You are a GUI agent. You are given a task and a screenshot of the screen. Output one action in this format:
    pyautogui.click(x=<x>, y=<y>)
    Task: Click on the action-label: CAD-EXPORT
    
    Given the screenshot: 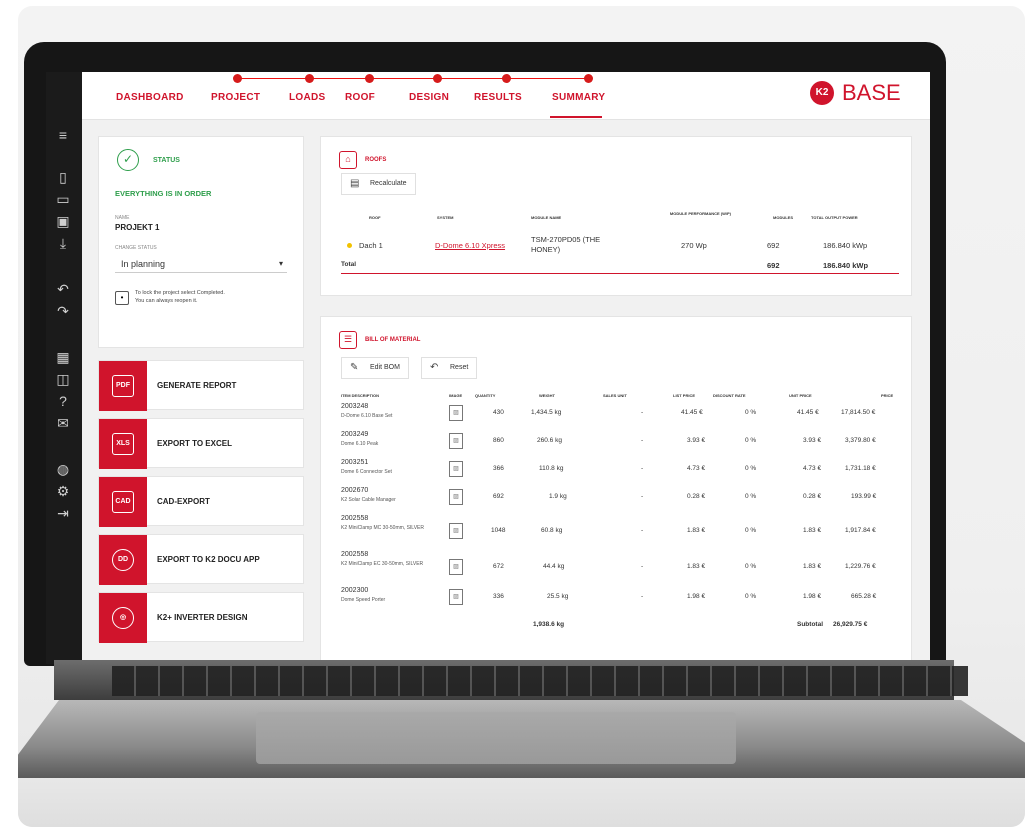 What is the action you would take?
    pyautogui.click(x=183, y=501)
    